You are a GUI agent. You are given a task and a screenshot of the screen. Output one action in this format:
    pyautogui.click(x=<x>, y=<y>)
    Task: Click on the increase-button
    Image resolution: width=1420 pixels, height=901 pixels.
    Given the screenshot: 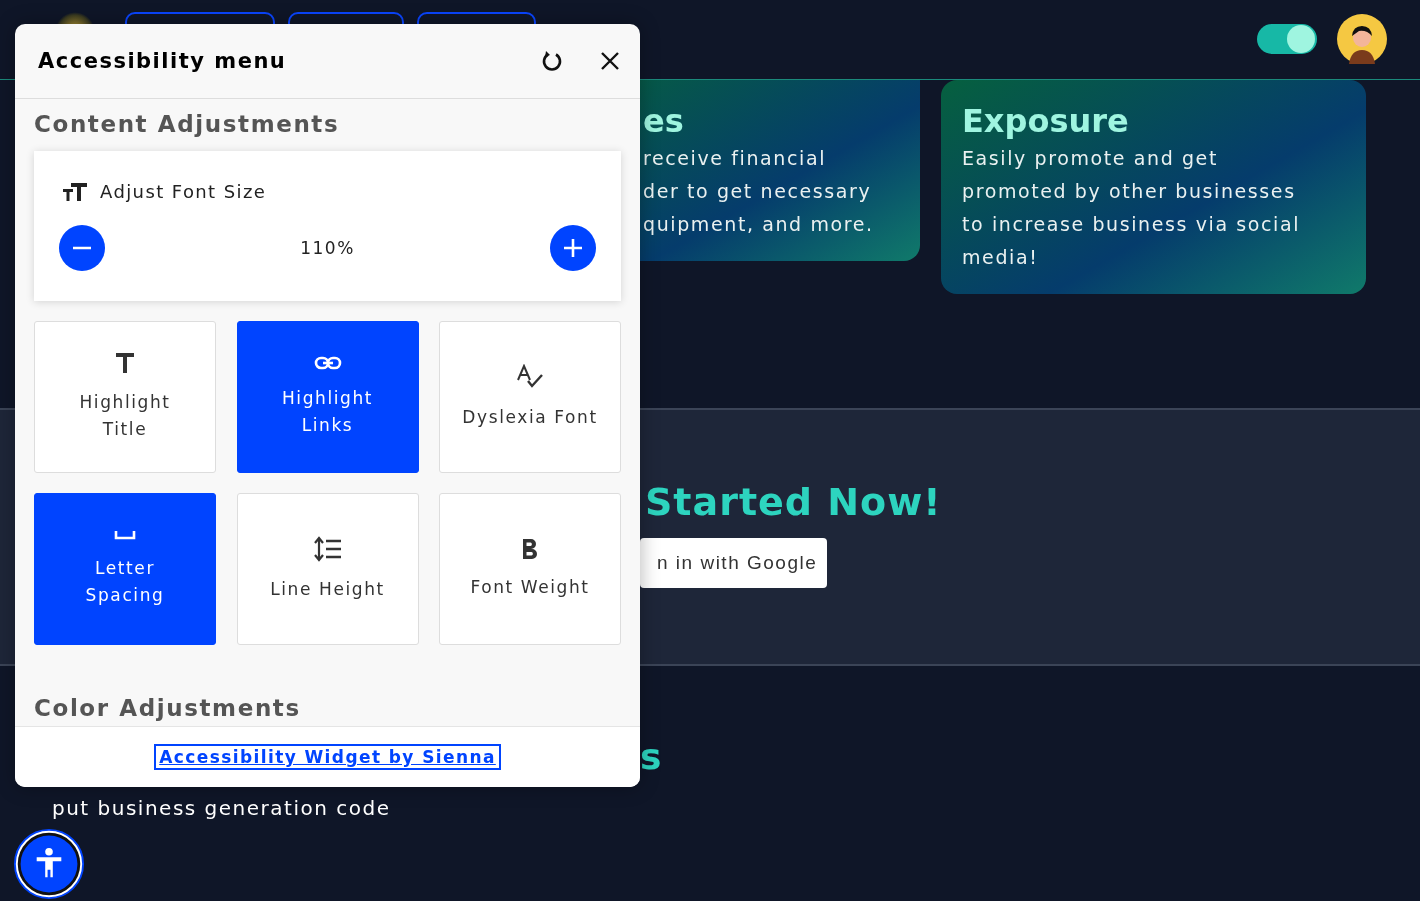 What is the action you would take?
    pyautogui.click(x=573, y=248)
    